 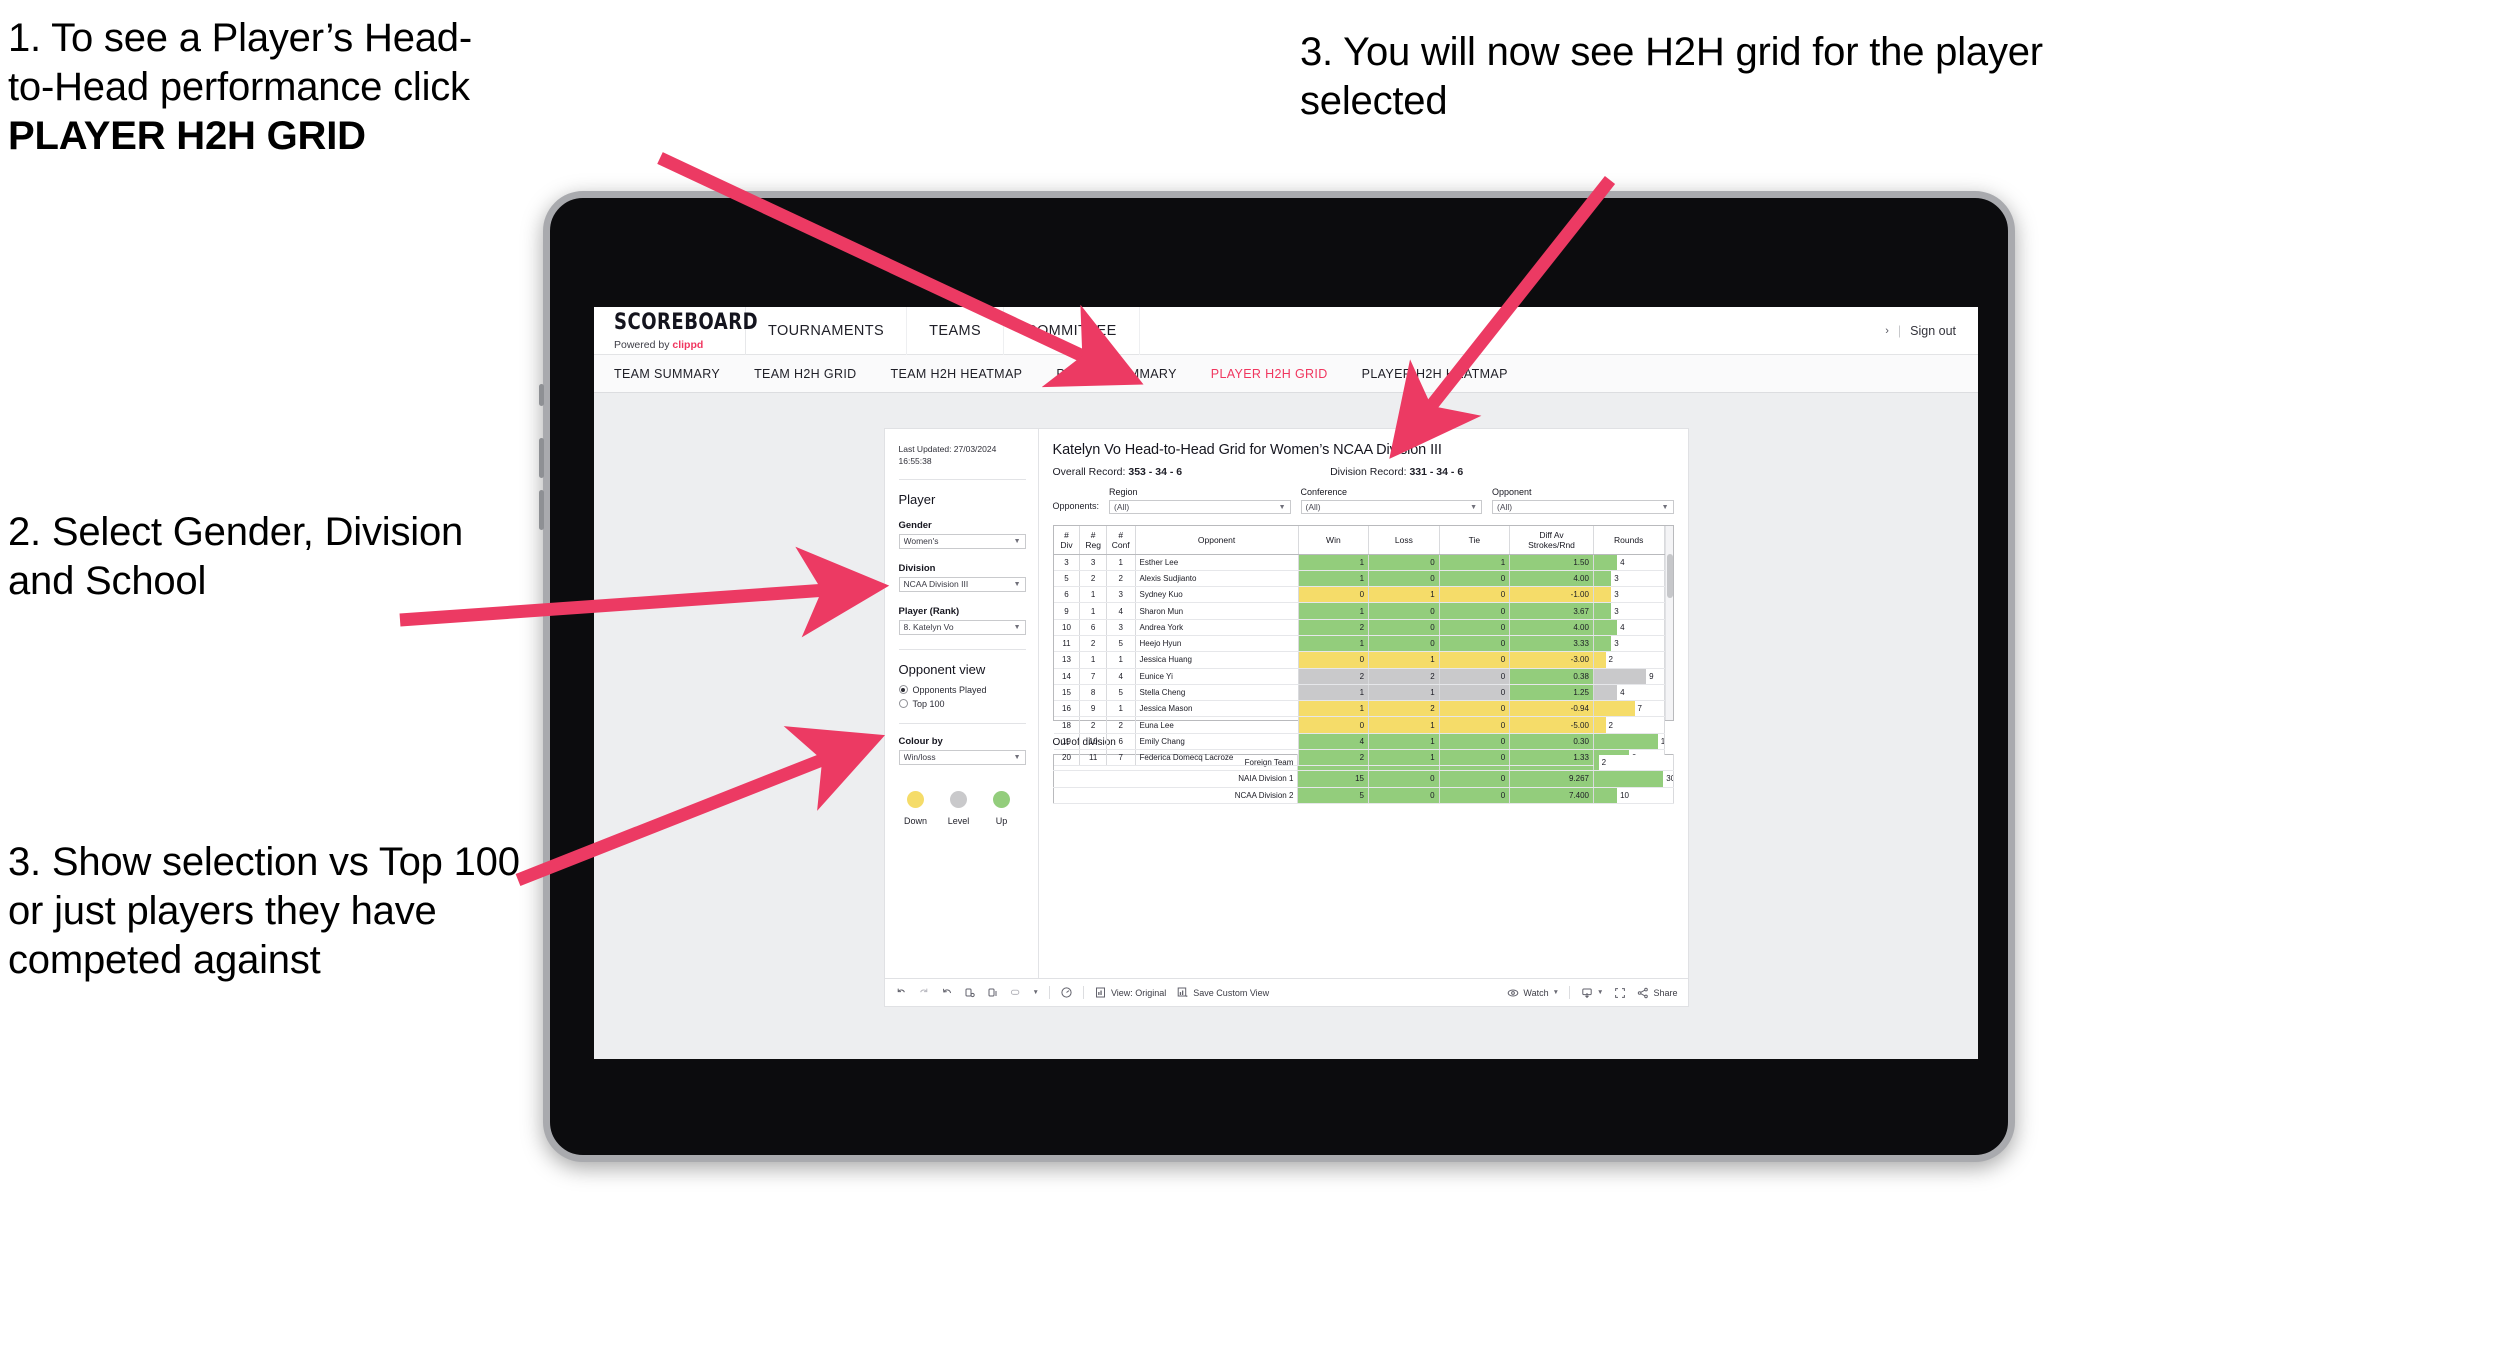 I want to click on topnav-item-committee: COMMITTEE, so click(x=1072, y=331).